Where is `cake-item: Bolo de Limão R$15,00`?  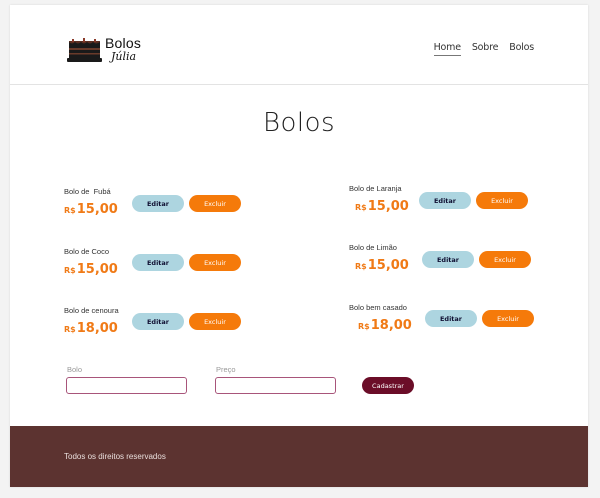
cake-item: Bolo de Limão R$15,00 is located at coordinates (379, 258).